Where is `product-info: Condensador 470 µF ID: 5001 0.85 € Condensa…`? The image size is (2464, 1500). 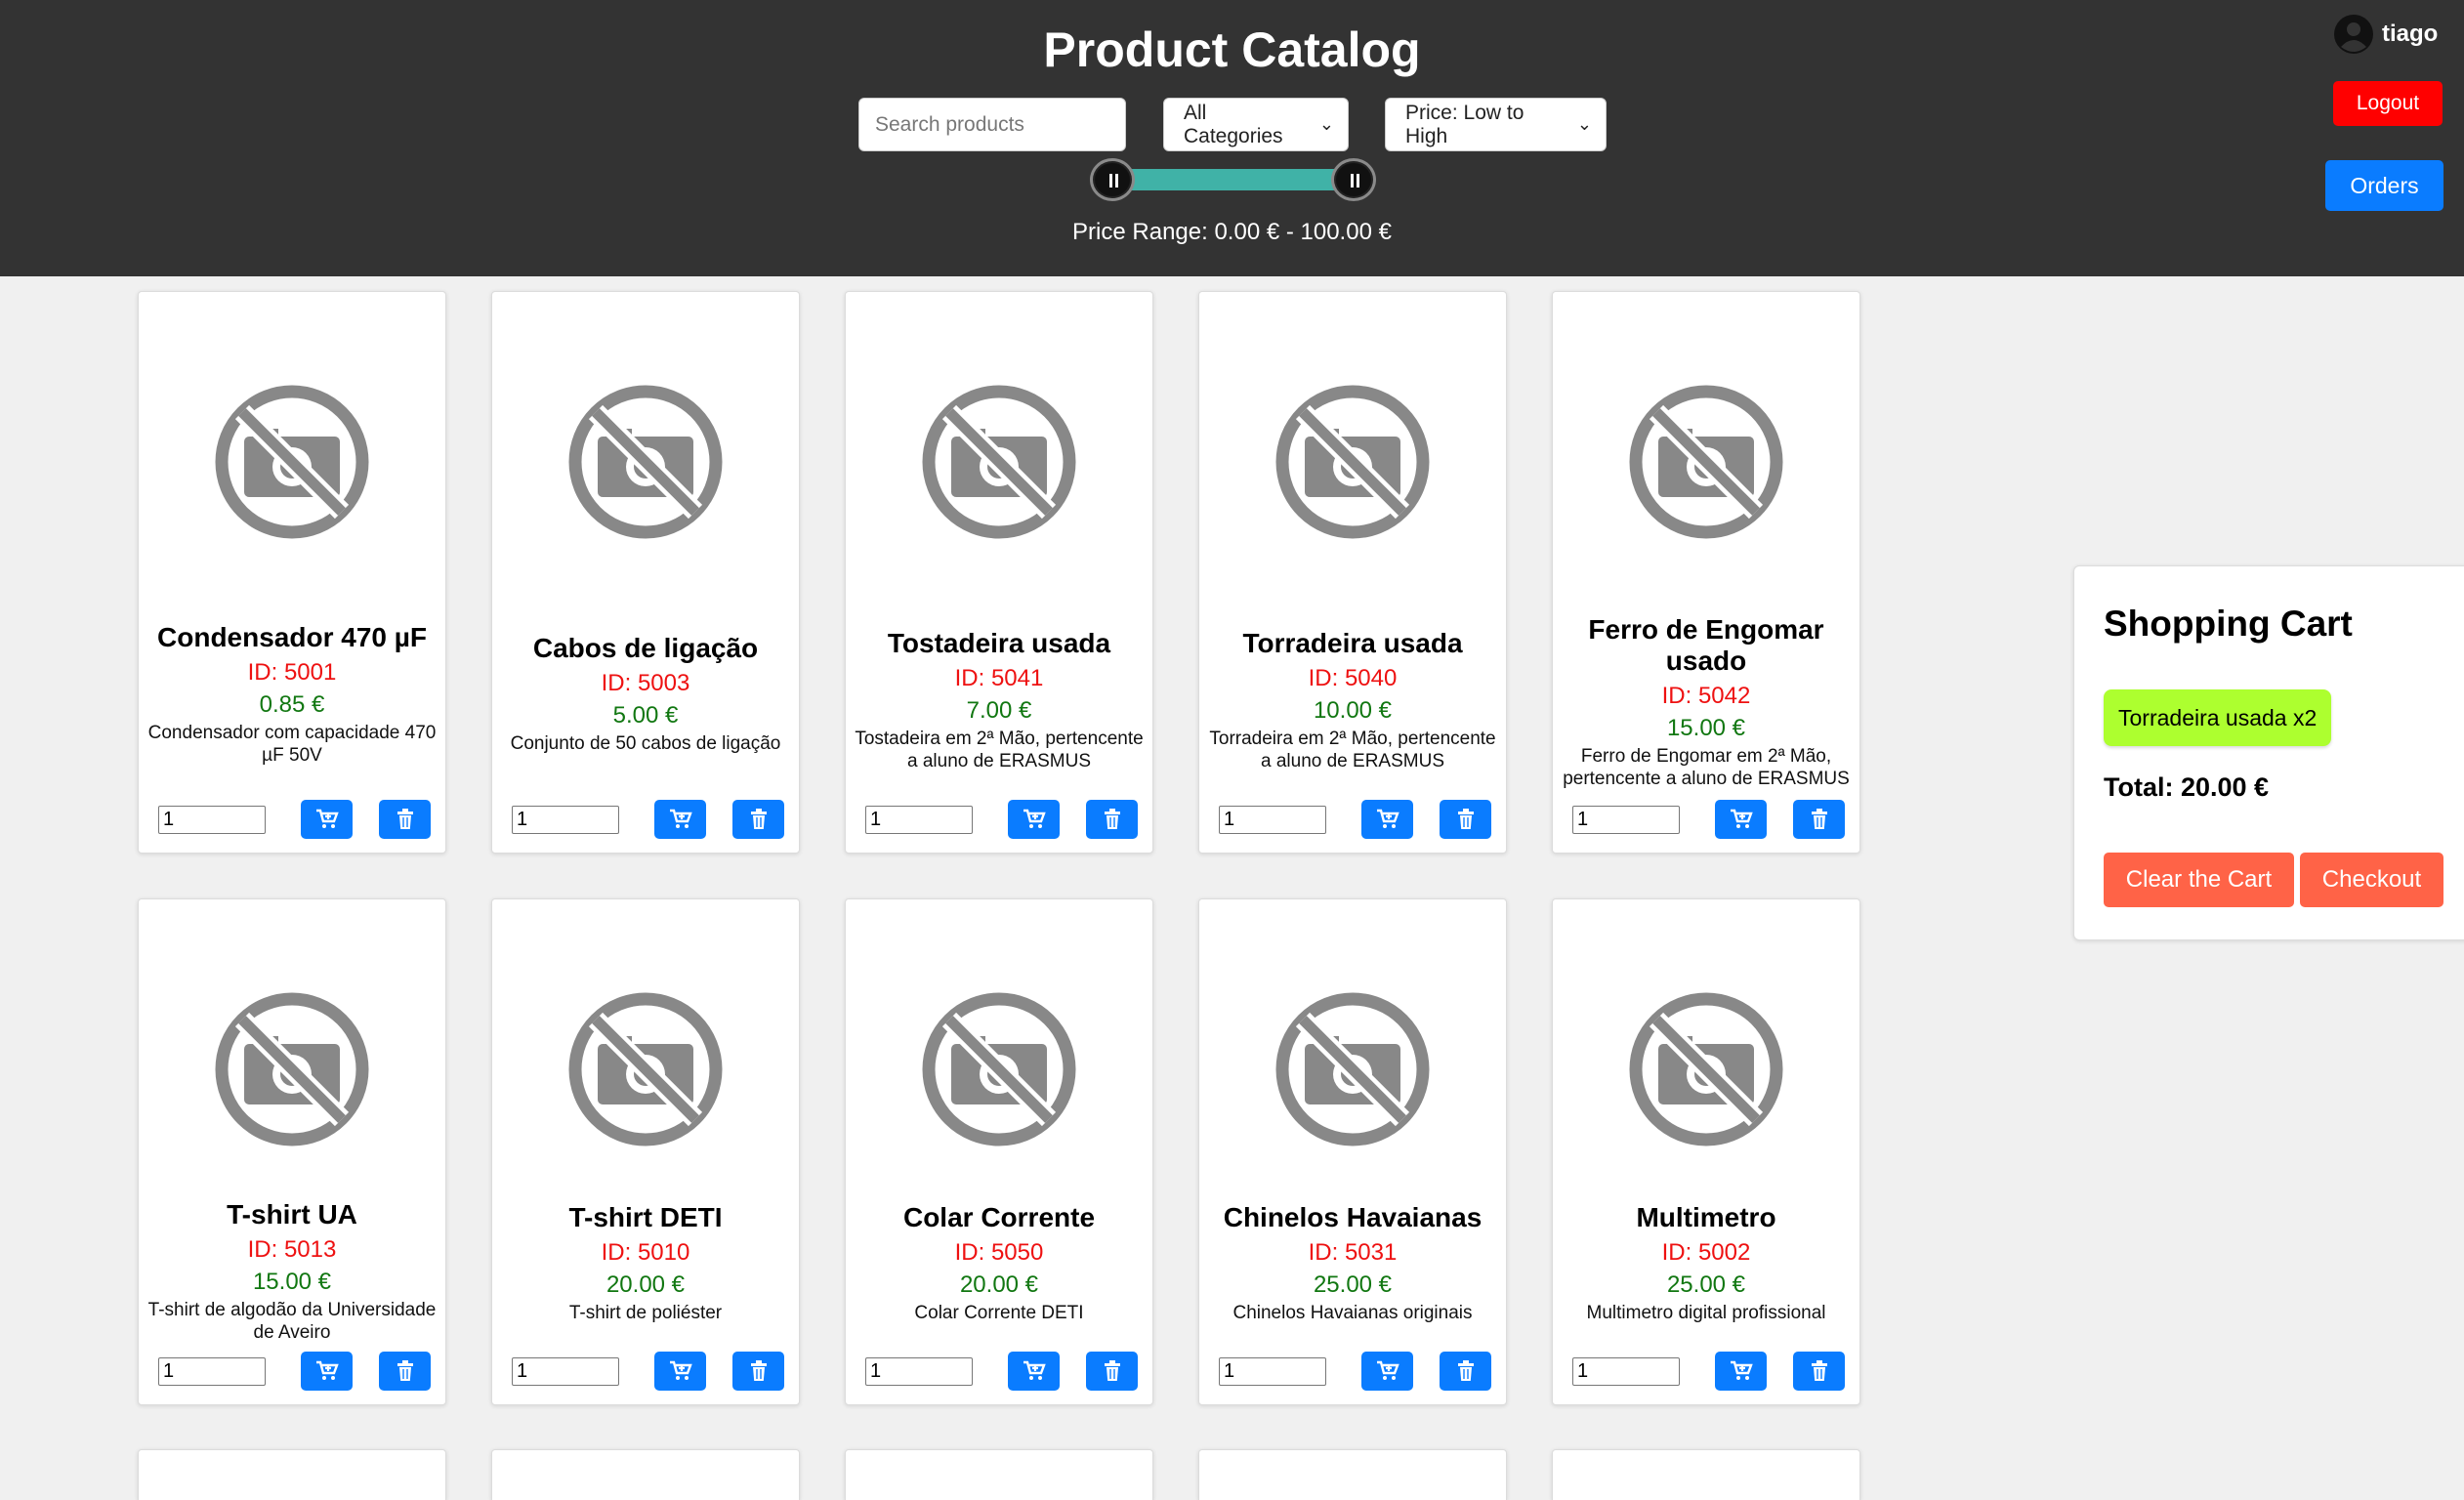 product-info: Condensador 470 µF ID: 5001 0.85 € Condensa… is located at coordinates (292, 694).